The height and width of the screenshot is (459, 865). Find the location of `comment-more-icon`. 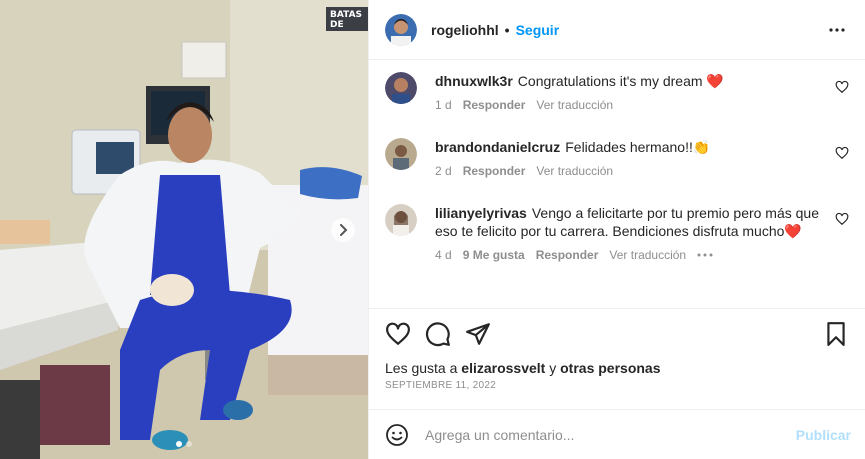

comment-more-icon is located at coordinates (705, 255).